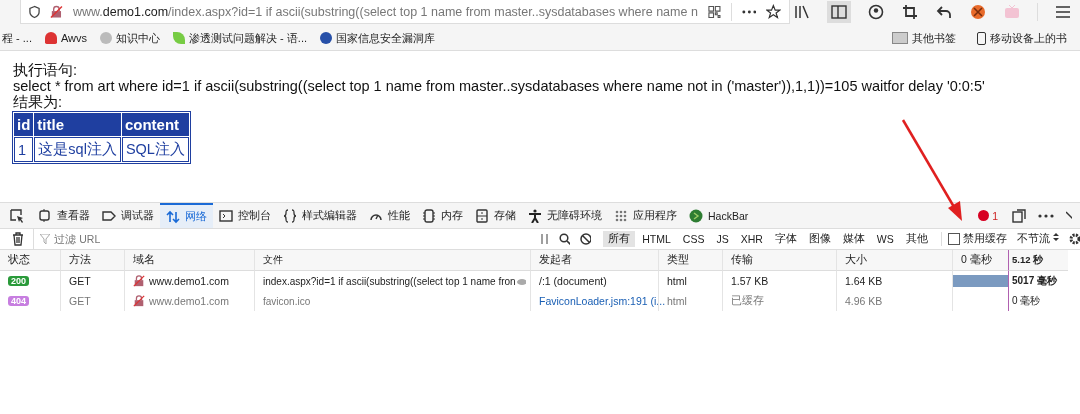 This screenshot has height=414, width=1080. I want to click on braces-icon, so click(290, 215).